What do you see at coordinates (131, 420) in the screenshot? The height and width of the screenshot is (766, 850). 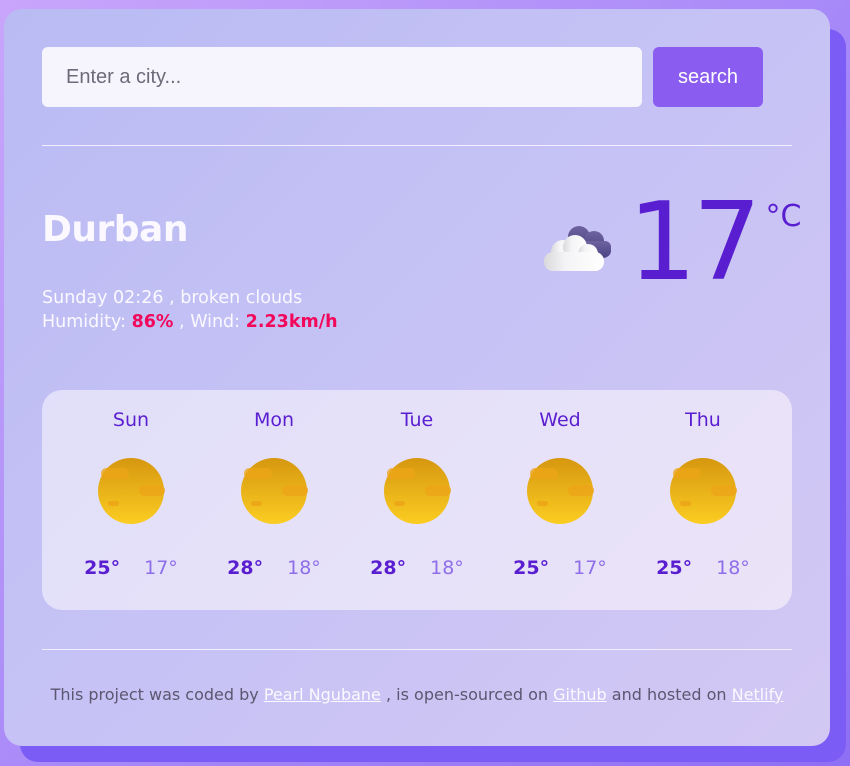 I see `forecast-day-name: Sun` at bounding box center [131, 420].